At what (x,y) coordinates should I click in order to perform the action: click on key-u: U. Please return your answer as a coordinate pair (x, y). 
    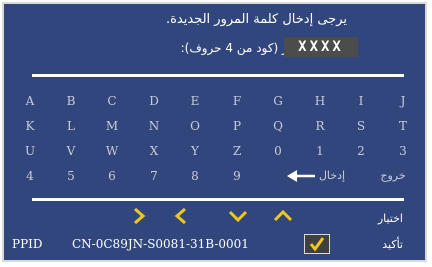
    Looking at the image, I should click on (30, 151).